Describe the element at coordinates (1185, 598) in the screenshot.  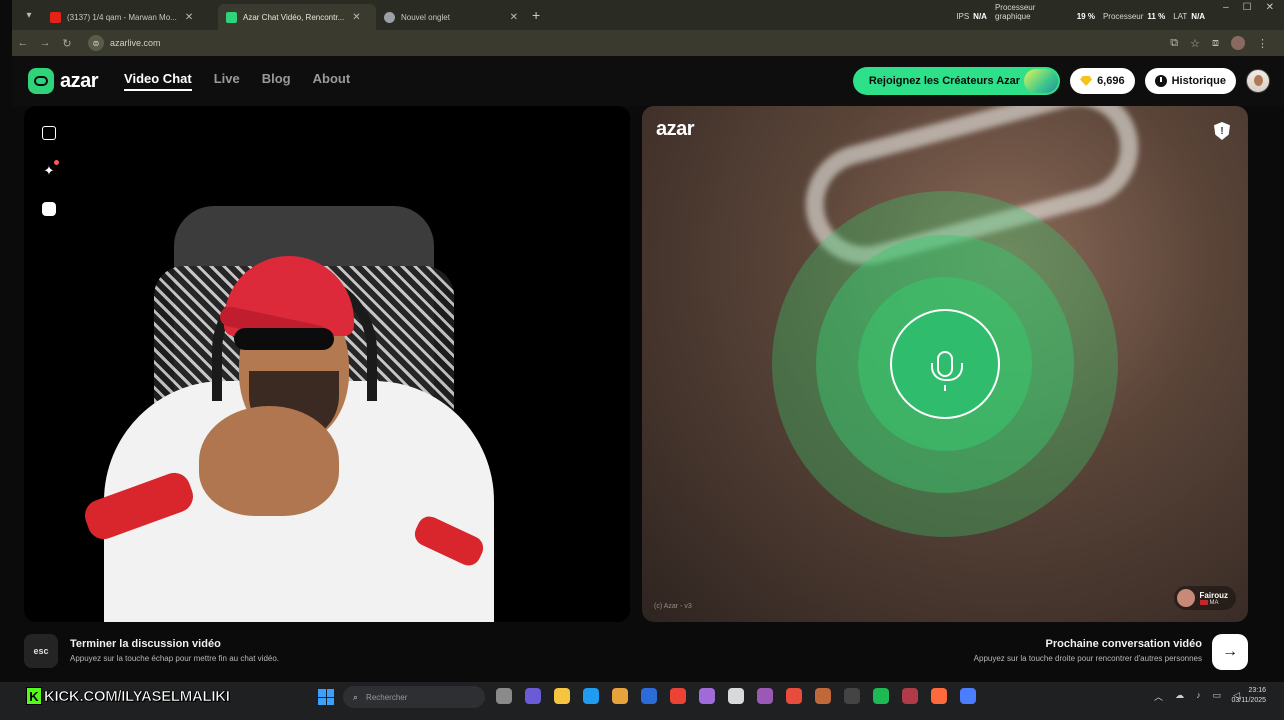
I see `partner-avatar` at that location.